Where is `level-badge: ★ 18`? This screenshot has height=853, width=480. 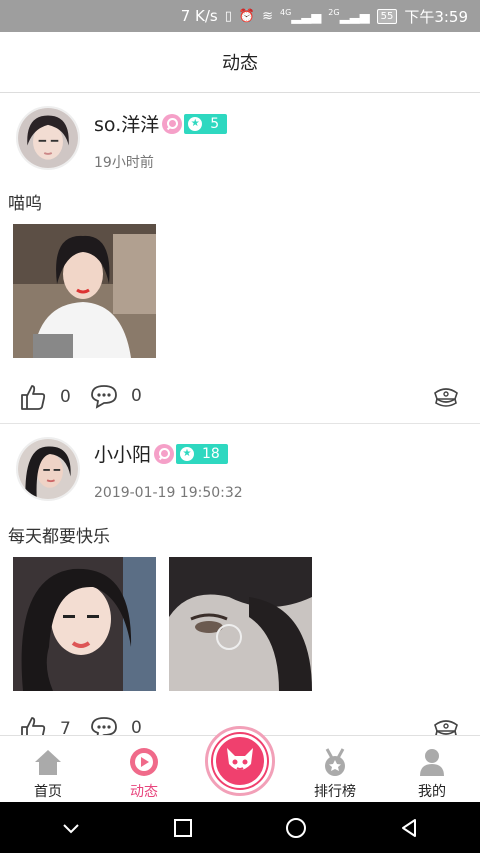
level-badge: ★ 18 is located at coordinates (202, 453).